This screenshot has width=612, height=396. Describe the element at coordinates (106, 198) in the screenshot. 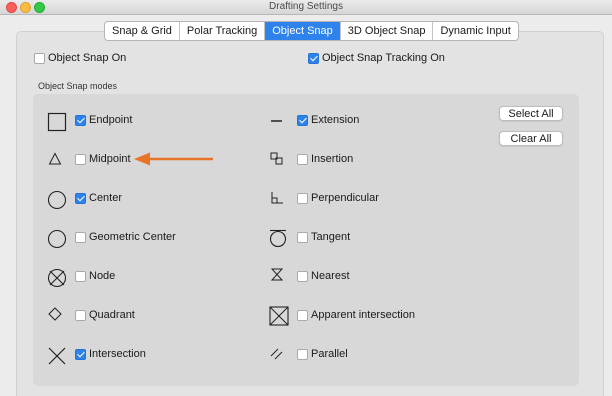

I see `center-label: Center` at that location.